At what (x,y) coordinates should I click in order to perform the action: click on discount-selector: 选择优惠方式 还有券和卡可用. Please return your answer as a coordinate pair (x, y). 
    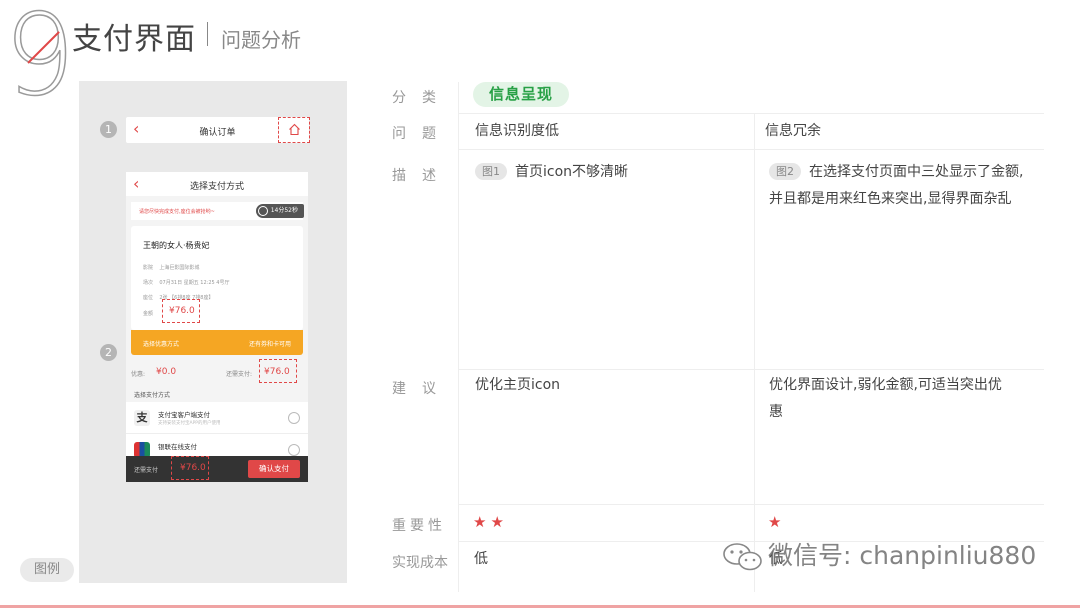
    Looking at the image, I should click on (217, 342).